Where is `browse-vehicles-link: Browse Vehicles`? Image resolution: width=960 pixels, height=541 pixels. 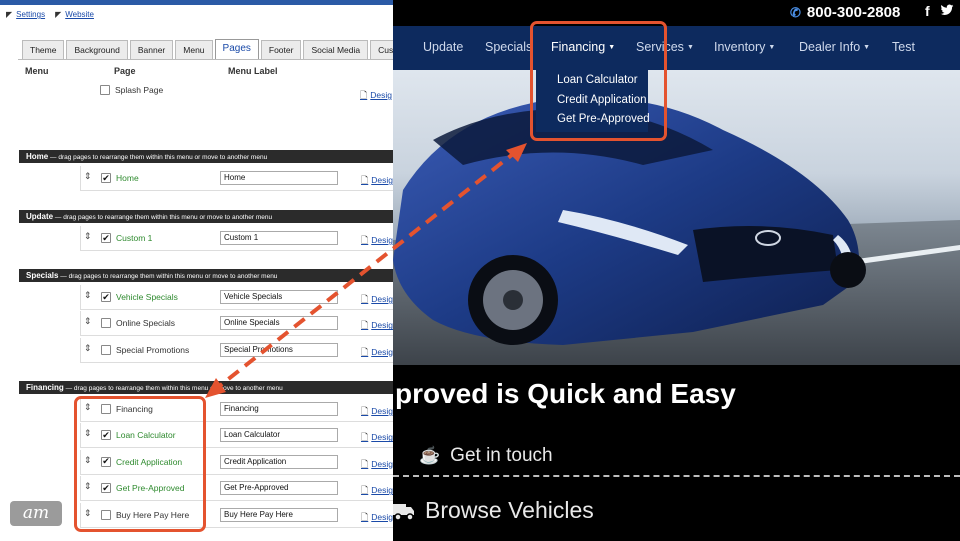
browse-vehicles-link: Browse Vehicles is located at coordinates (493, 510).